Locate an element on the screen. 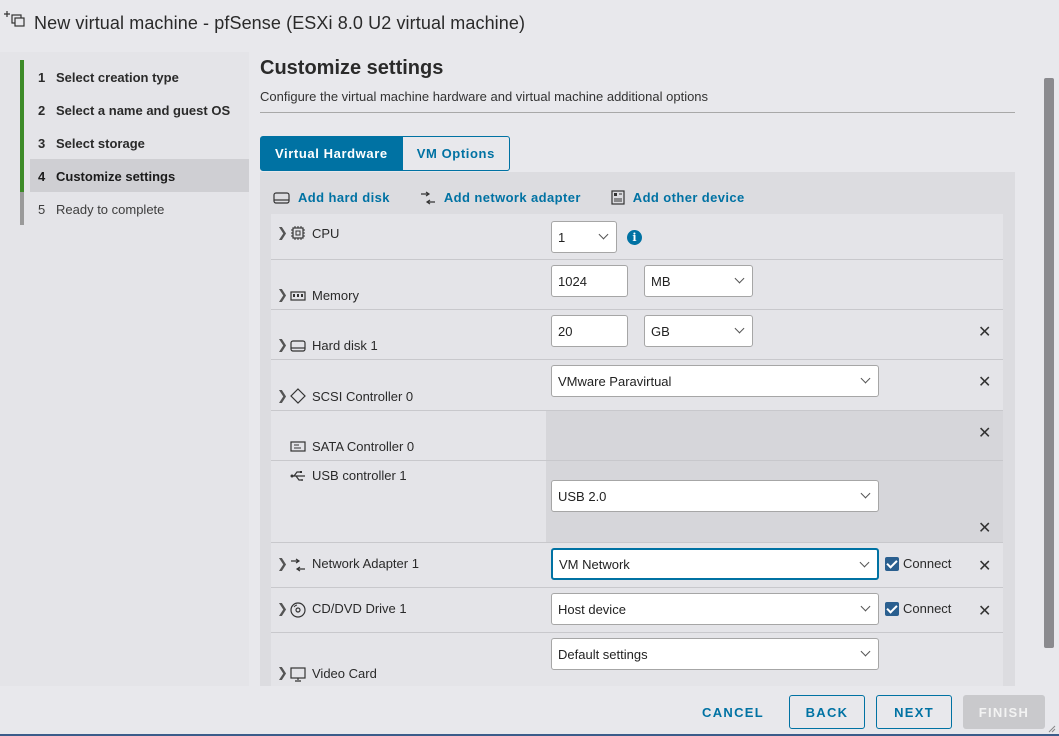 Image resolution: width=1059 pixels, height=736 pixels. add-hard-disk-label: Add hard disk is located at coordinates (344, 197).